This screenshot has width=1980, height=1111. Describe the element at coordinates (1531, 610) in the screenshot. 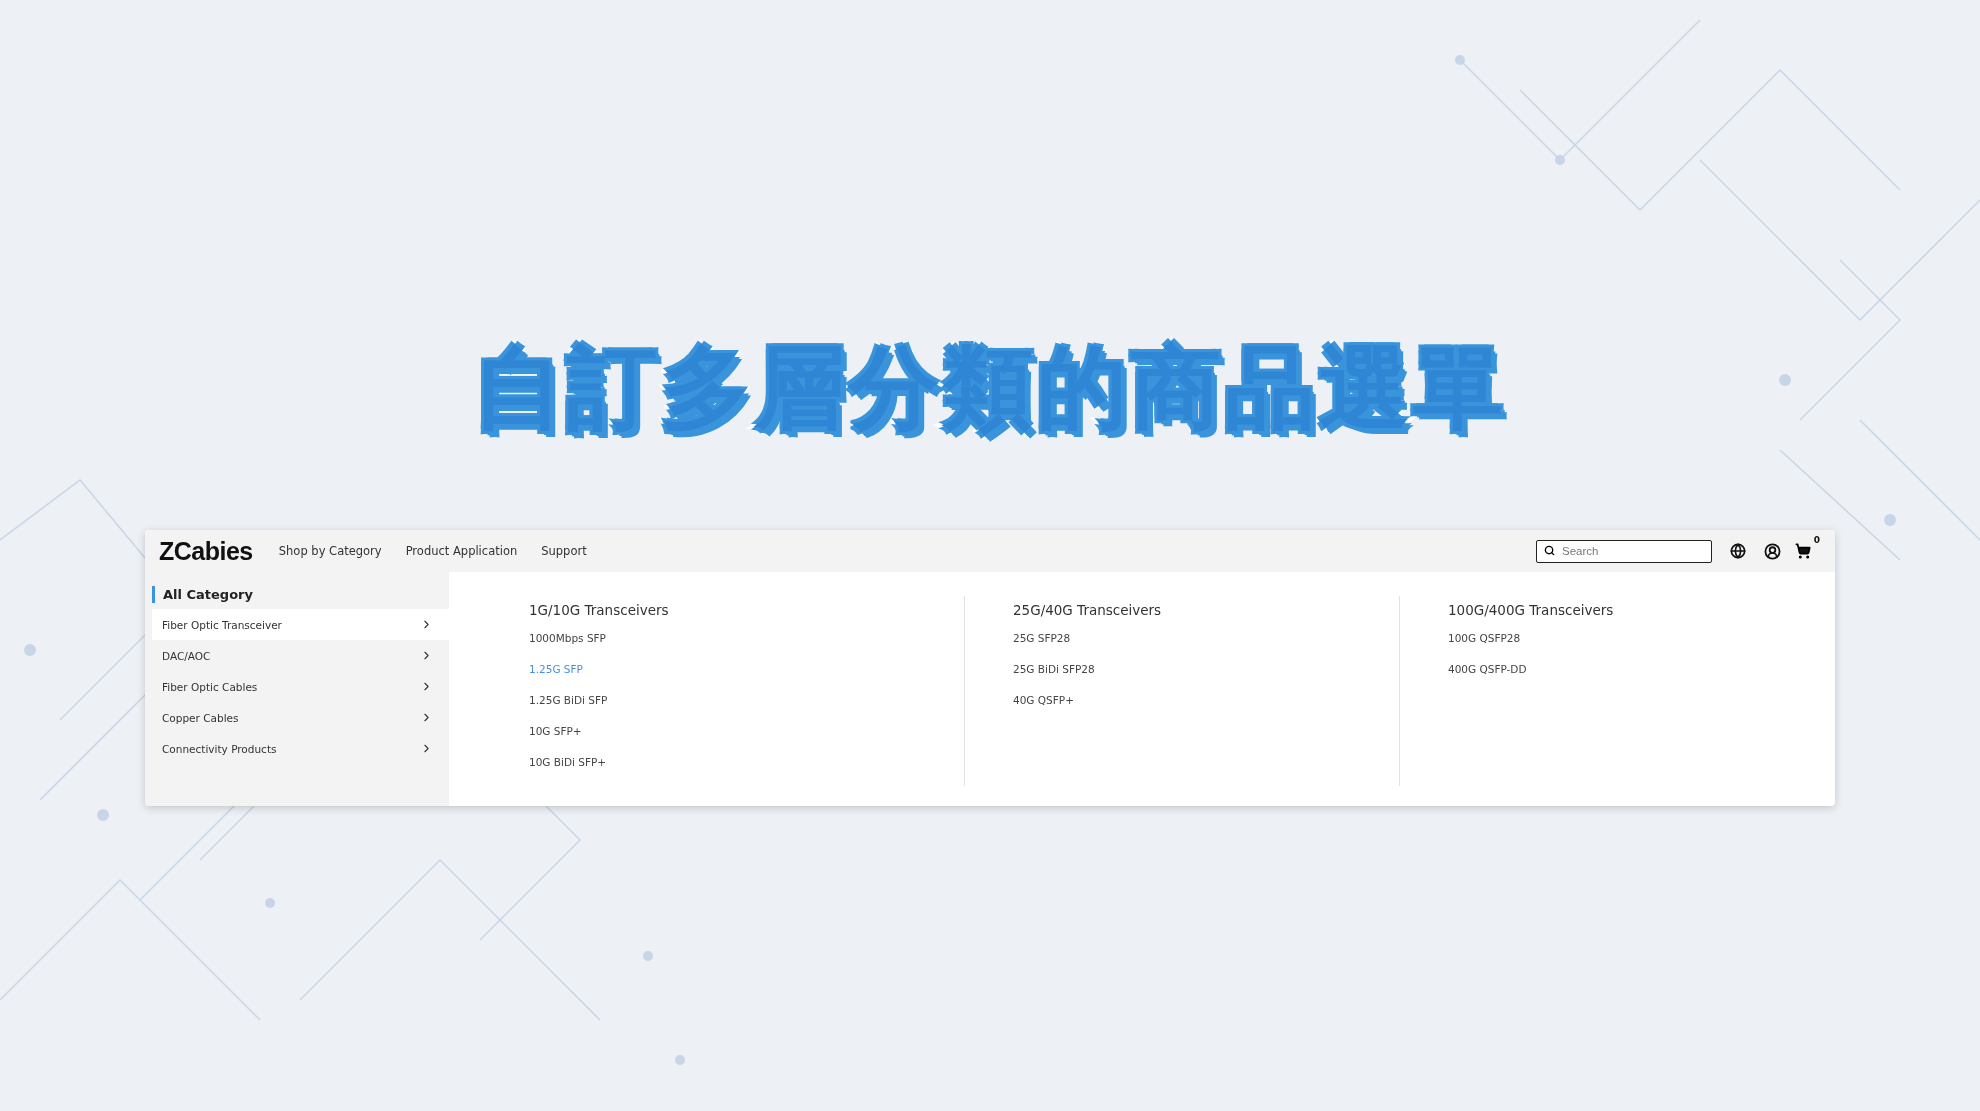

I see `column-heading: 100G/400G Transceivers` at that location.